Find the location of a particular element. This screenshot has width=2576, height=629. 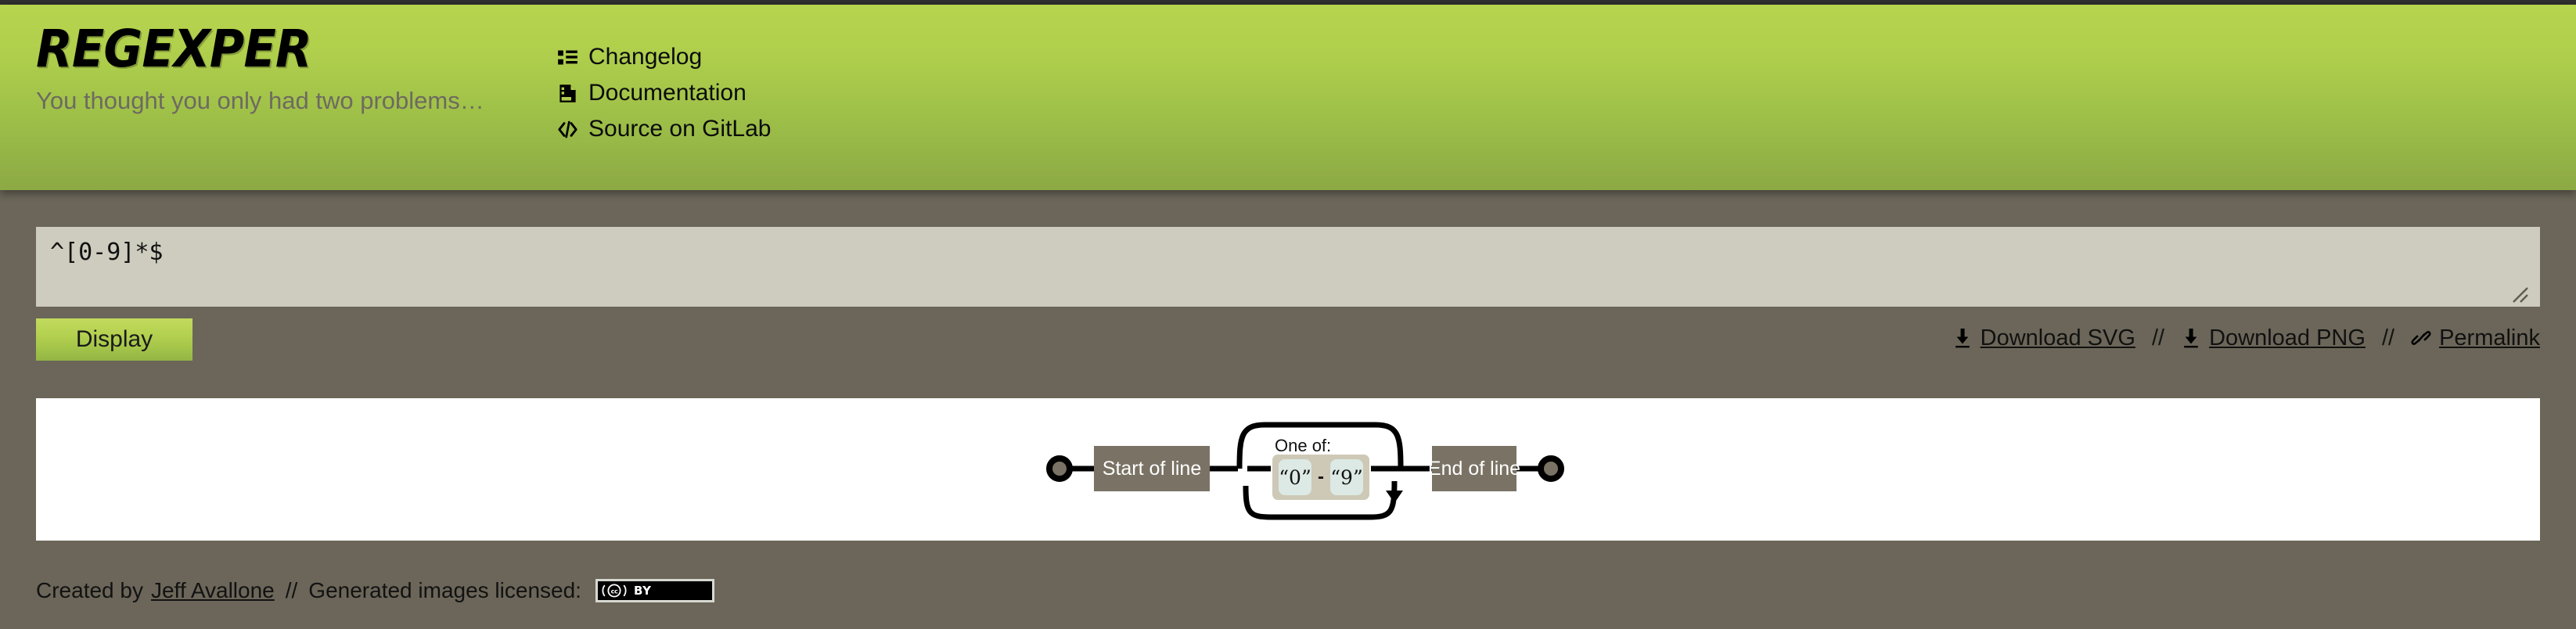

download-svg-link: Download SVG is located at coordinates (2044, 338).